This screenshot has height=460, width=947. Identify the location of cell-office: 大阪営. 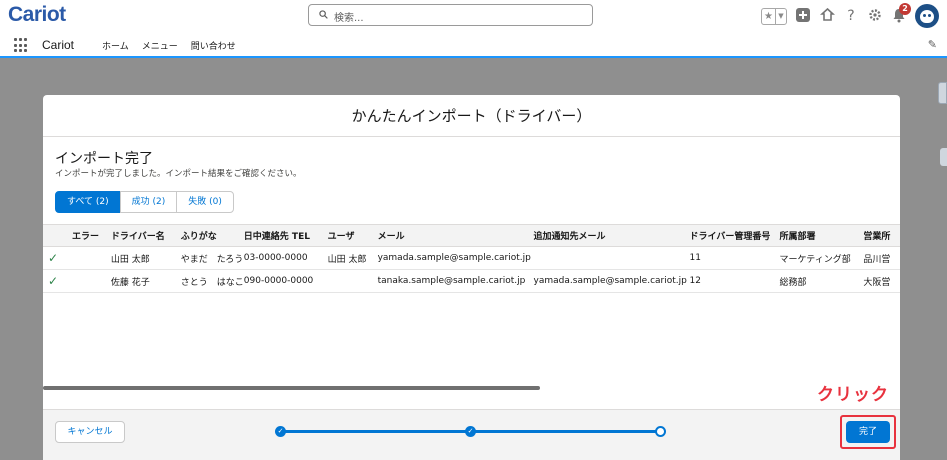
(881, 281).